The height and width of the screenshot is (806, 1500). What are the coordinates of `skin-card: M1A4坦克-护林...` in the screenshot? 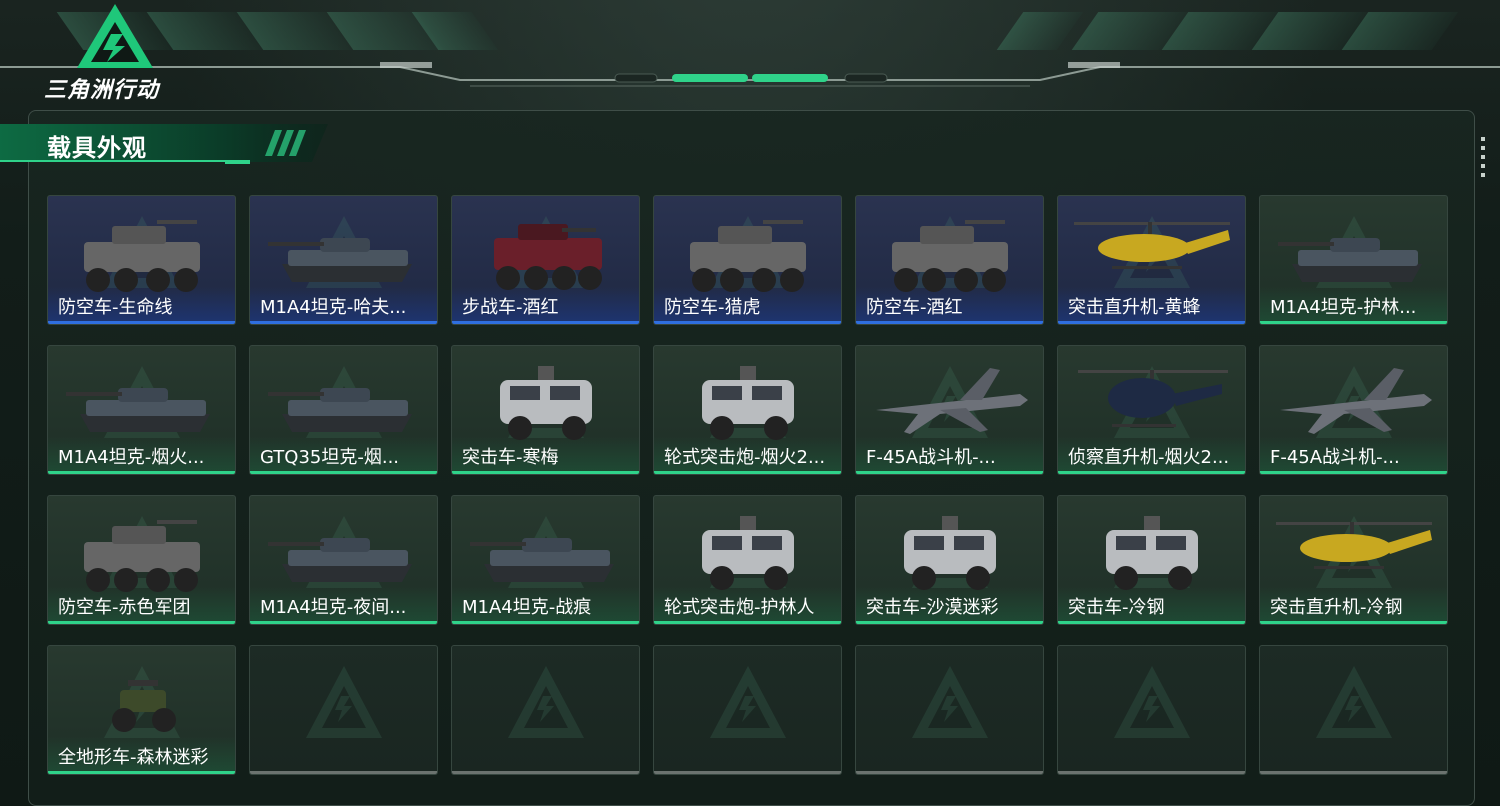 It's located at (1353, 260).